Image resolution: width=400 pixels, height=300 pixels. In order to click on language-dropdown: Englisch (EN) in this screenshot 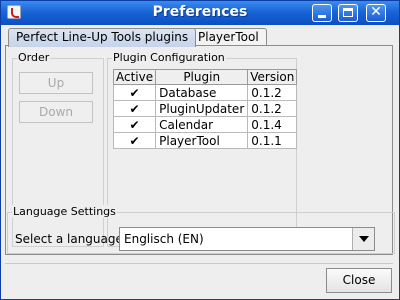, I will do `click(247, 239)`.